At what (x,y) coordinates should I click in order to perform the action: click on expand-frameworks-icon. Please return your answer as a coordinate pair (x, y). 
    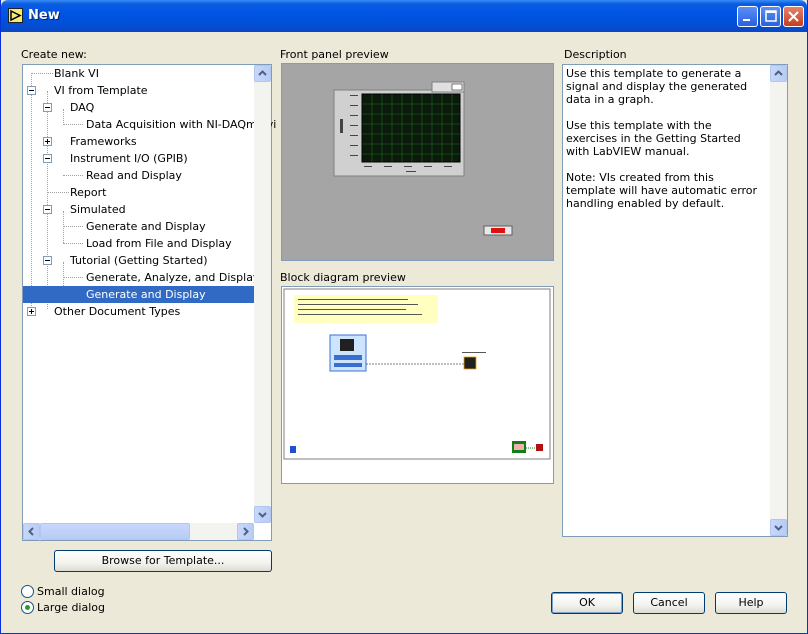
    Looking at the image, I should click on (47, 141).